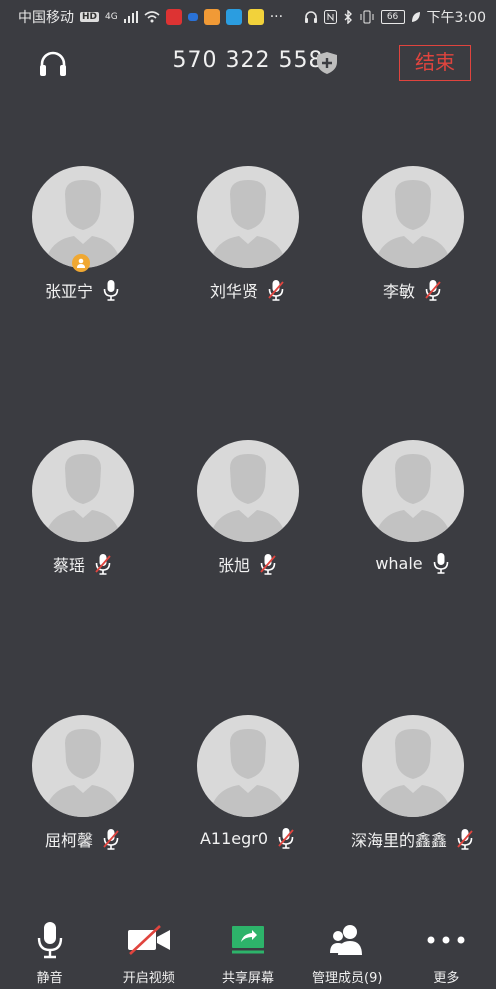 This screenshot has height=989, width=496. I want to click on participant-tile: 蔡瑶, so click(82, 510).